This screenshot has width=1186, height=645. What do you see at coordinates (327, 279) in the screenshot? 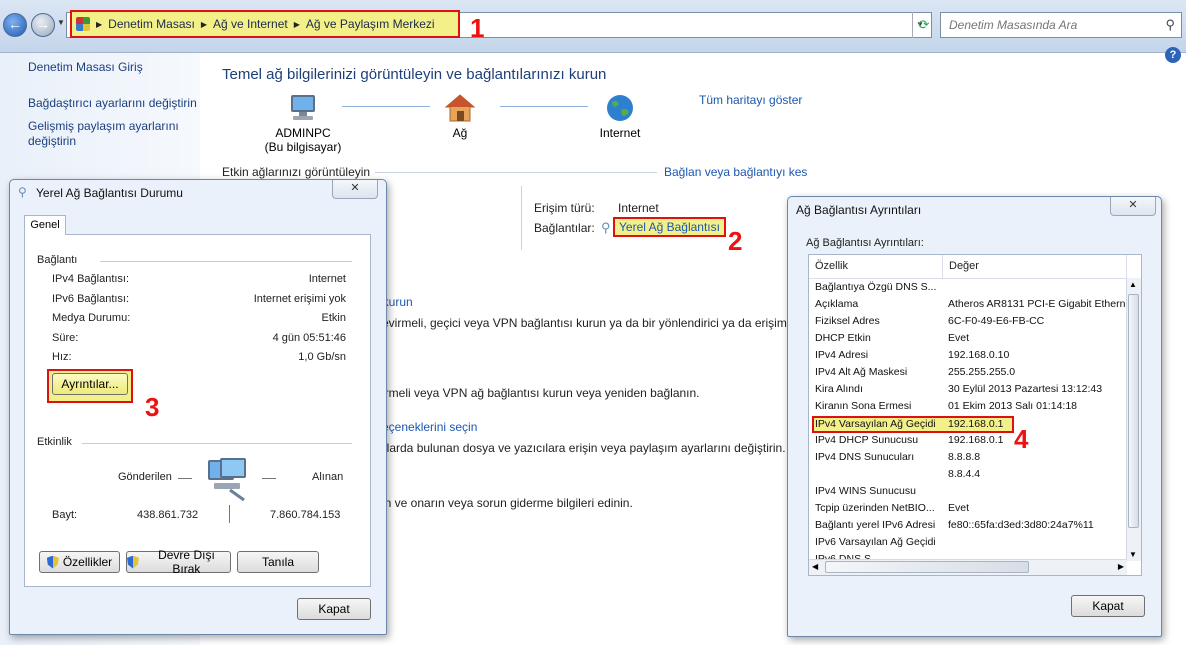
I see `ipv4-connectivity-value: Internet` at bounding box center [327, 279].